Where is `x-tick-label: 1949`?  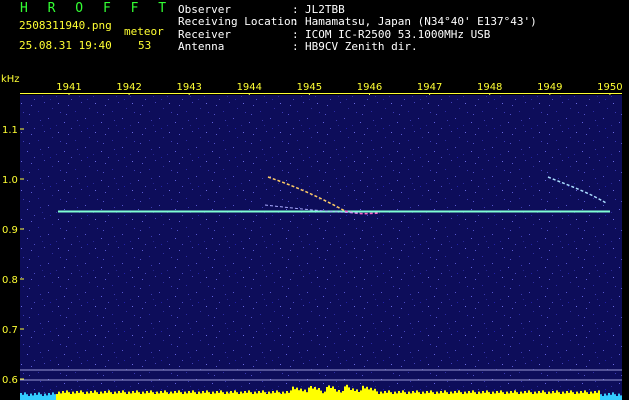 x-tick-label: 1949 is located at coordinates (549, 87).